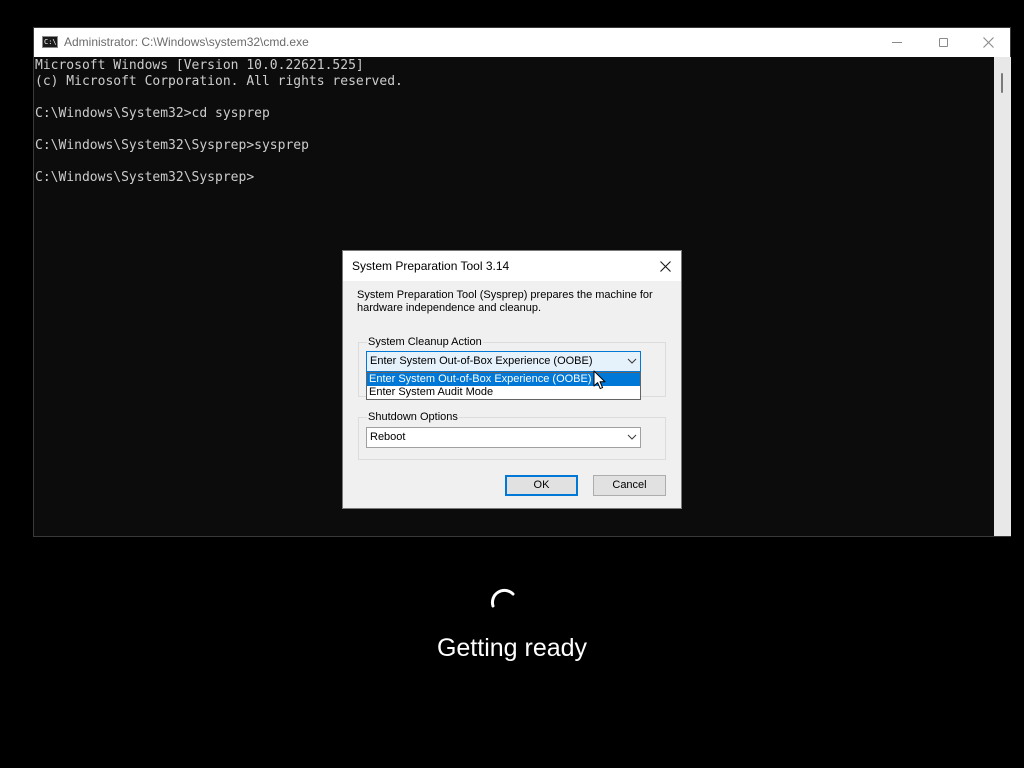  Describe the element at coordinates (145, 177) in the screenshot. I see `console-prompt: C:\Windows\System32\Sysprep>` at that location.